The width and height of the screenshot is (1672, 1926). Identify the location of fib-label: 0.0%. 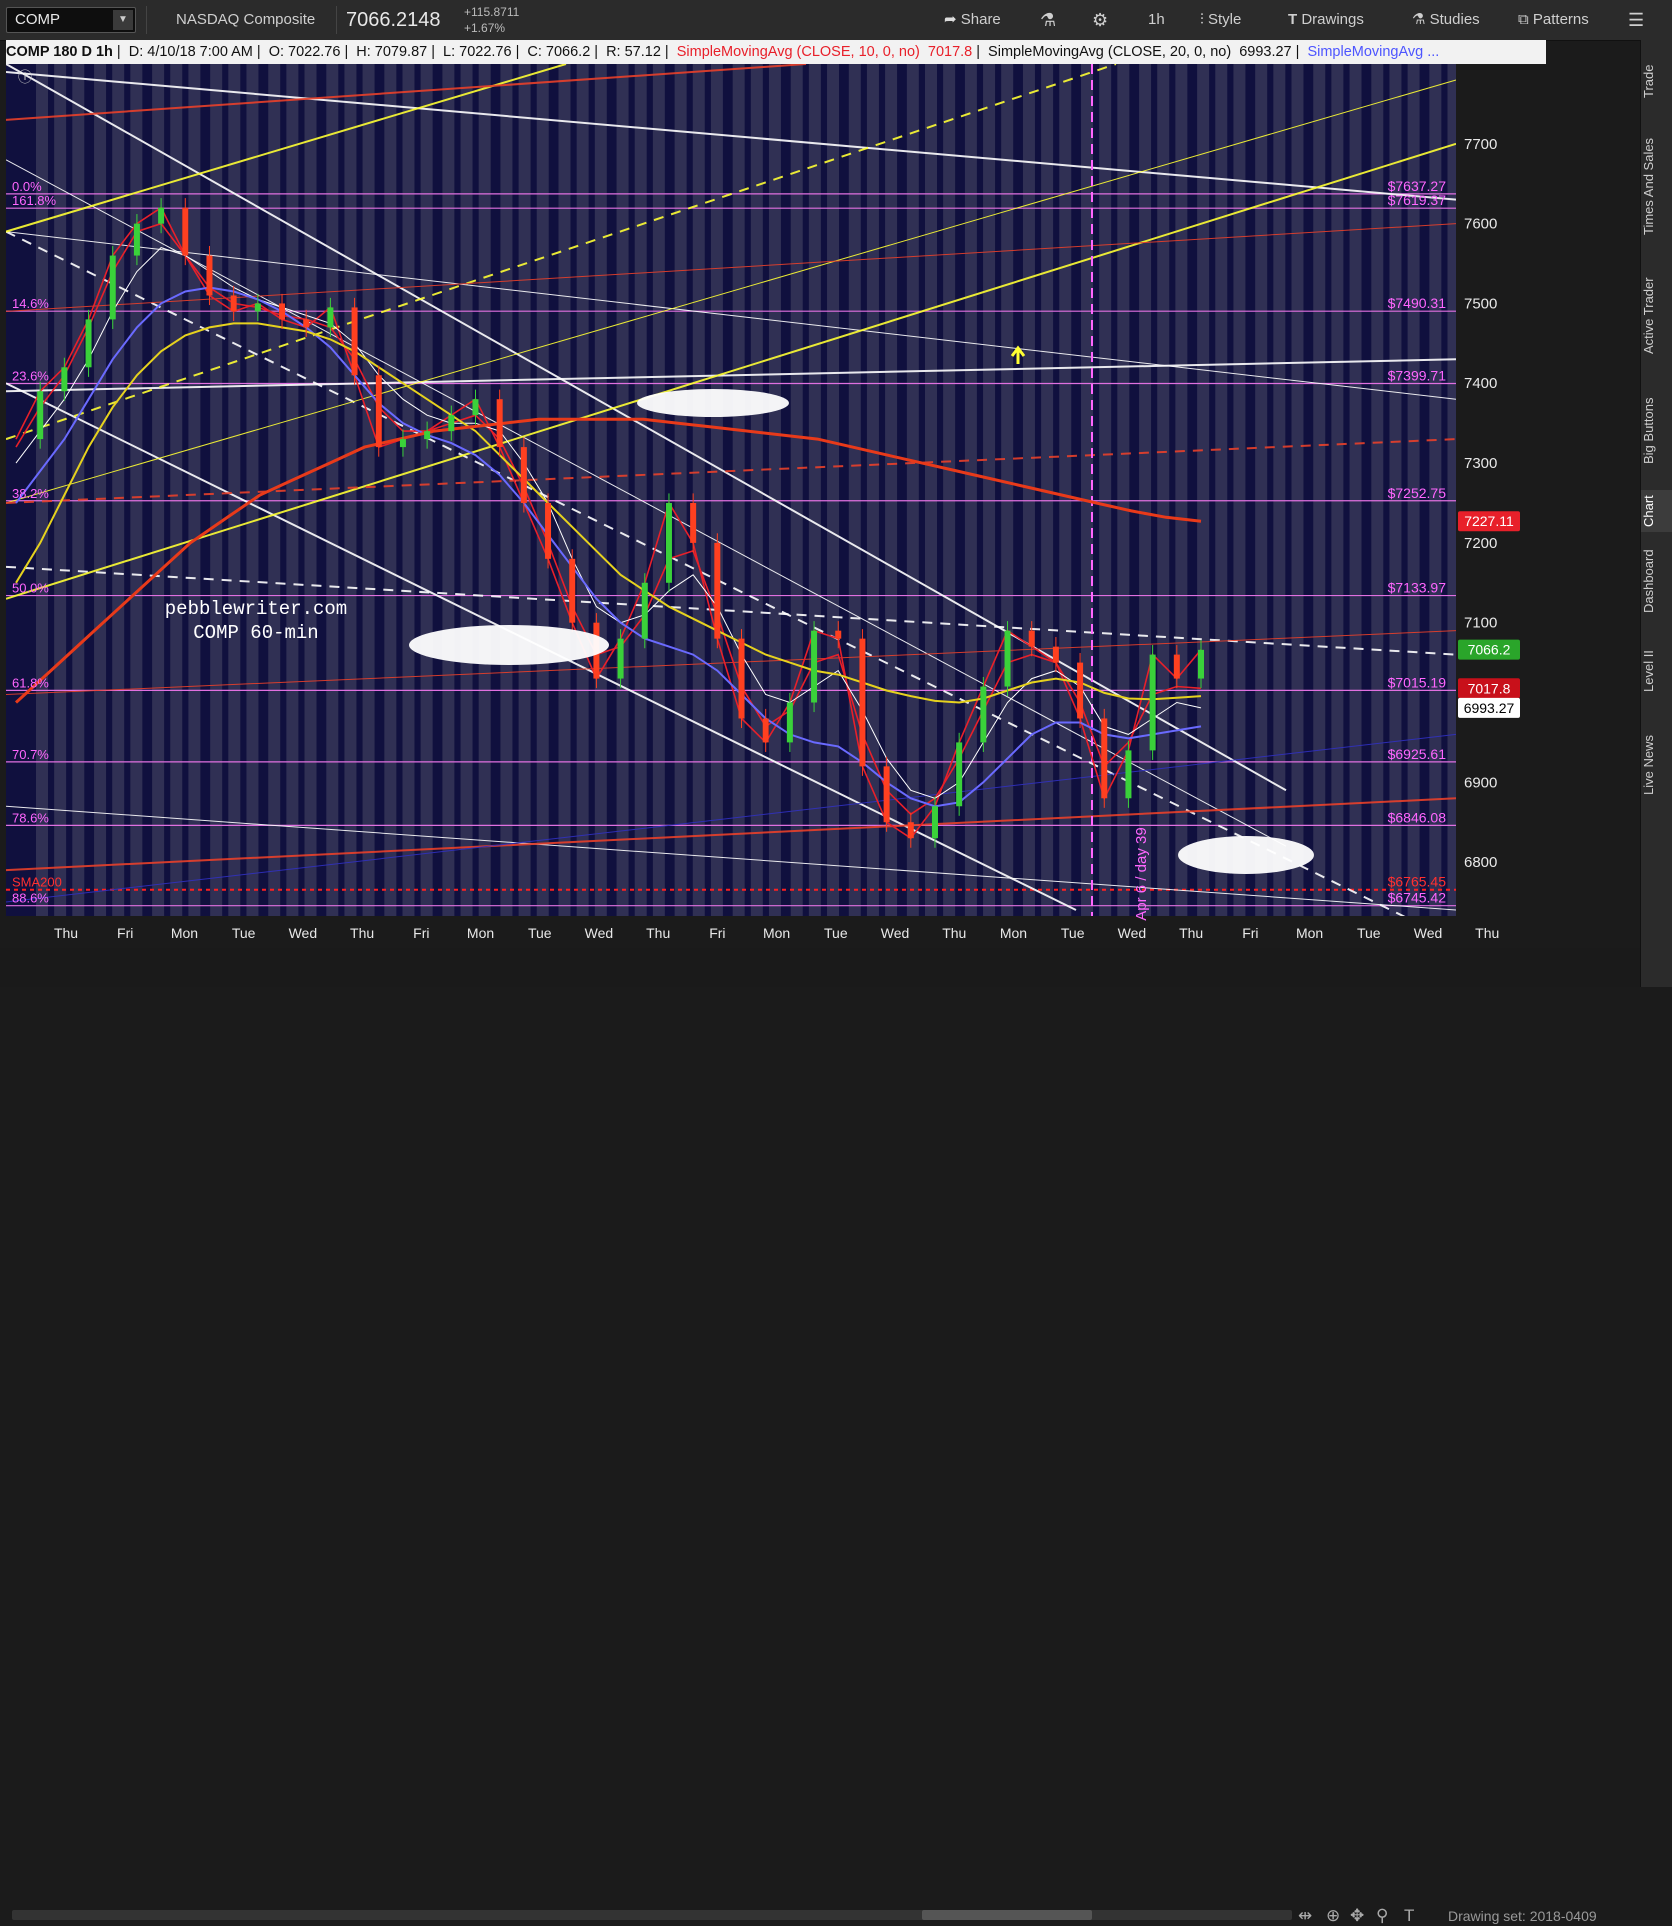
(27, 186).